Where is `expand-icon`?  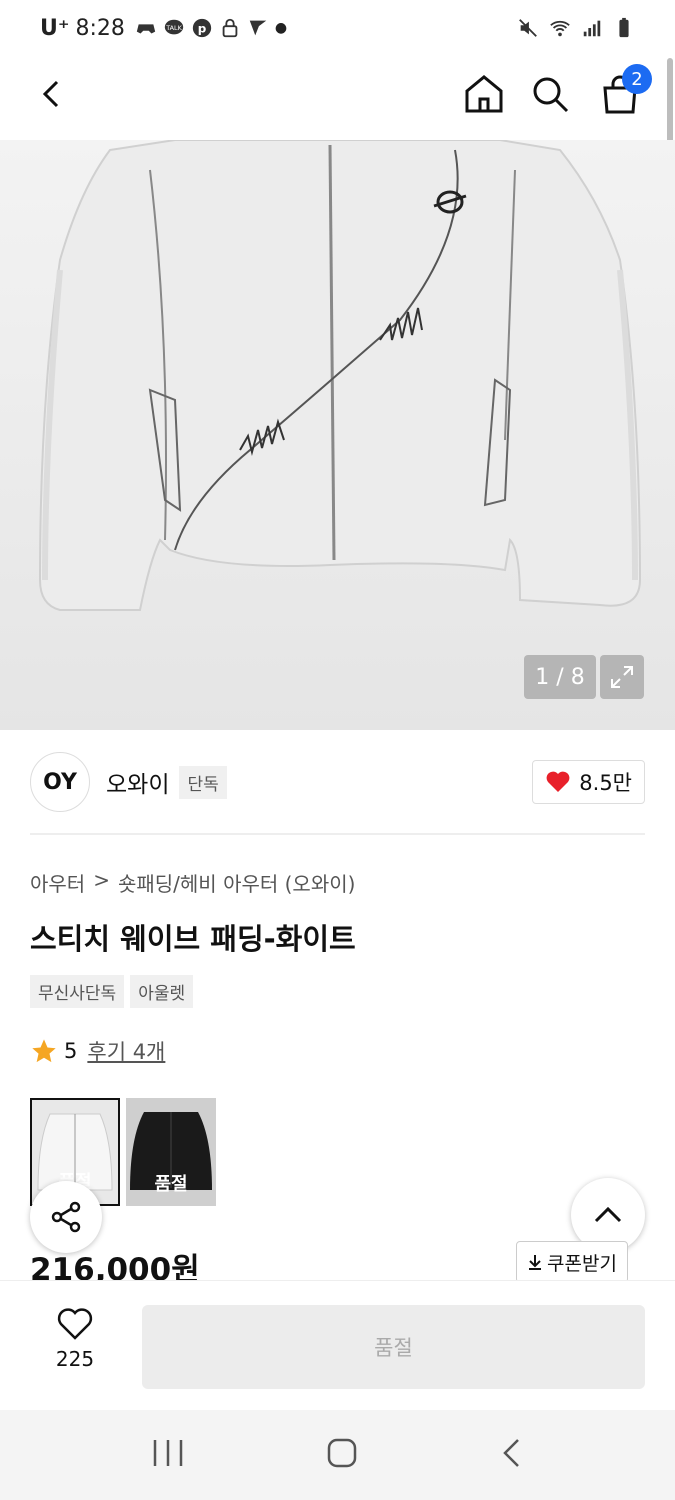 expand-icon is located at coordinates (622, 677).